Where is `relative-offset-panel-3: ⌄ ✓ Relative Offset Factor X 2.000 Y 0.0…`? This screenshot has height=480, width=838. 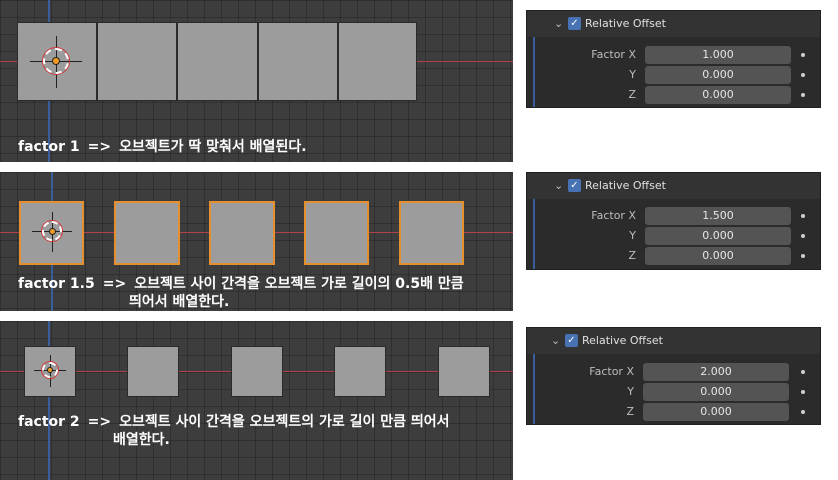
relative-offset-panel-3: ⌄ ✓ Relative Offset Factor X 2.000 Y 0.0… is located at coordinates (673, 376).